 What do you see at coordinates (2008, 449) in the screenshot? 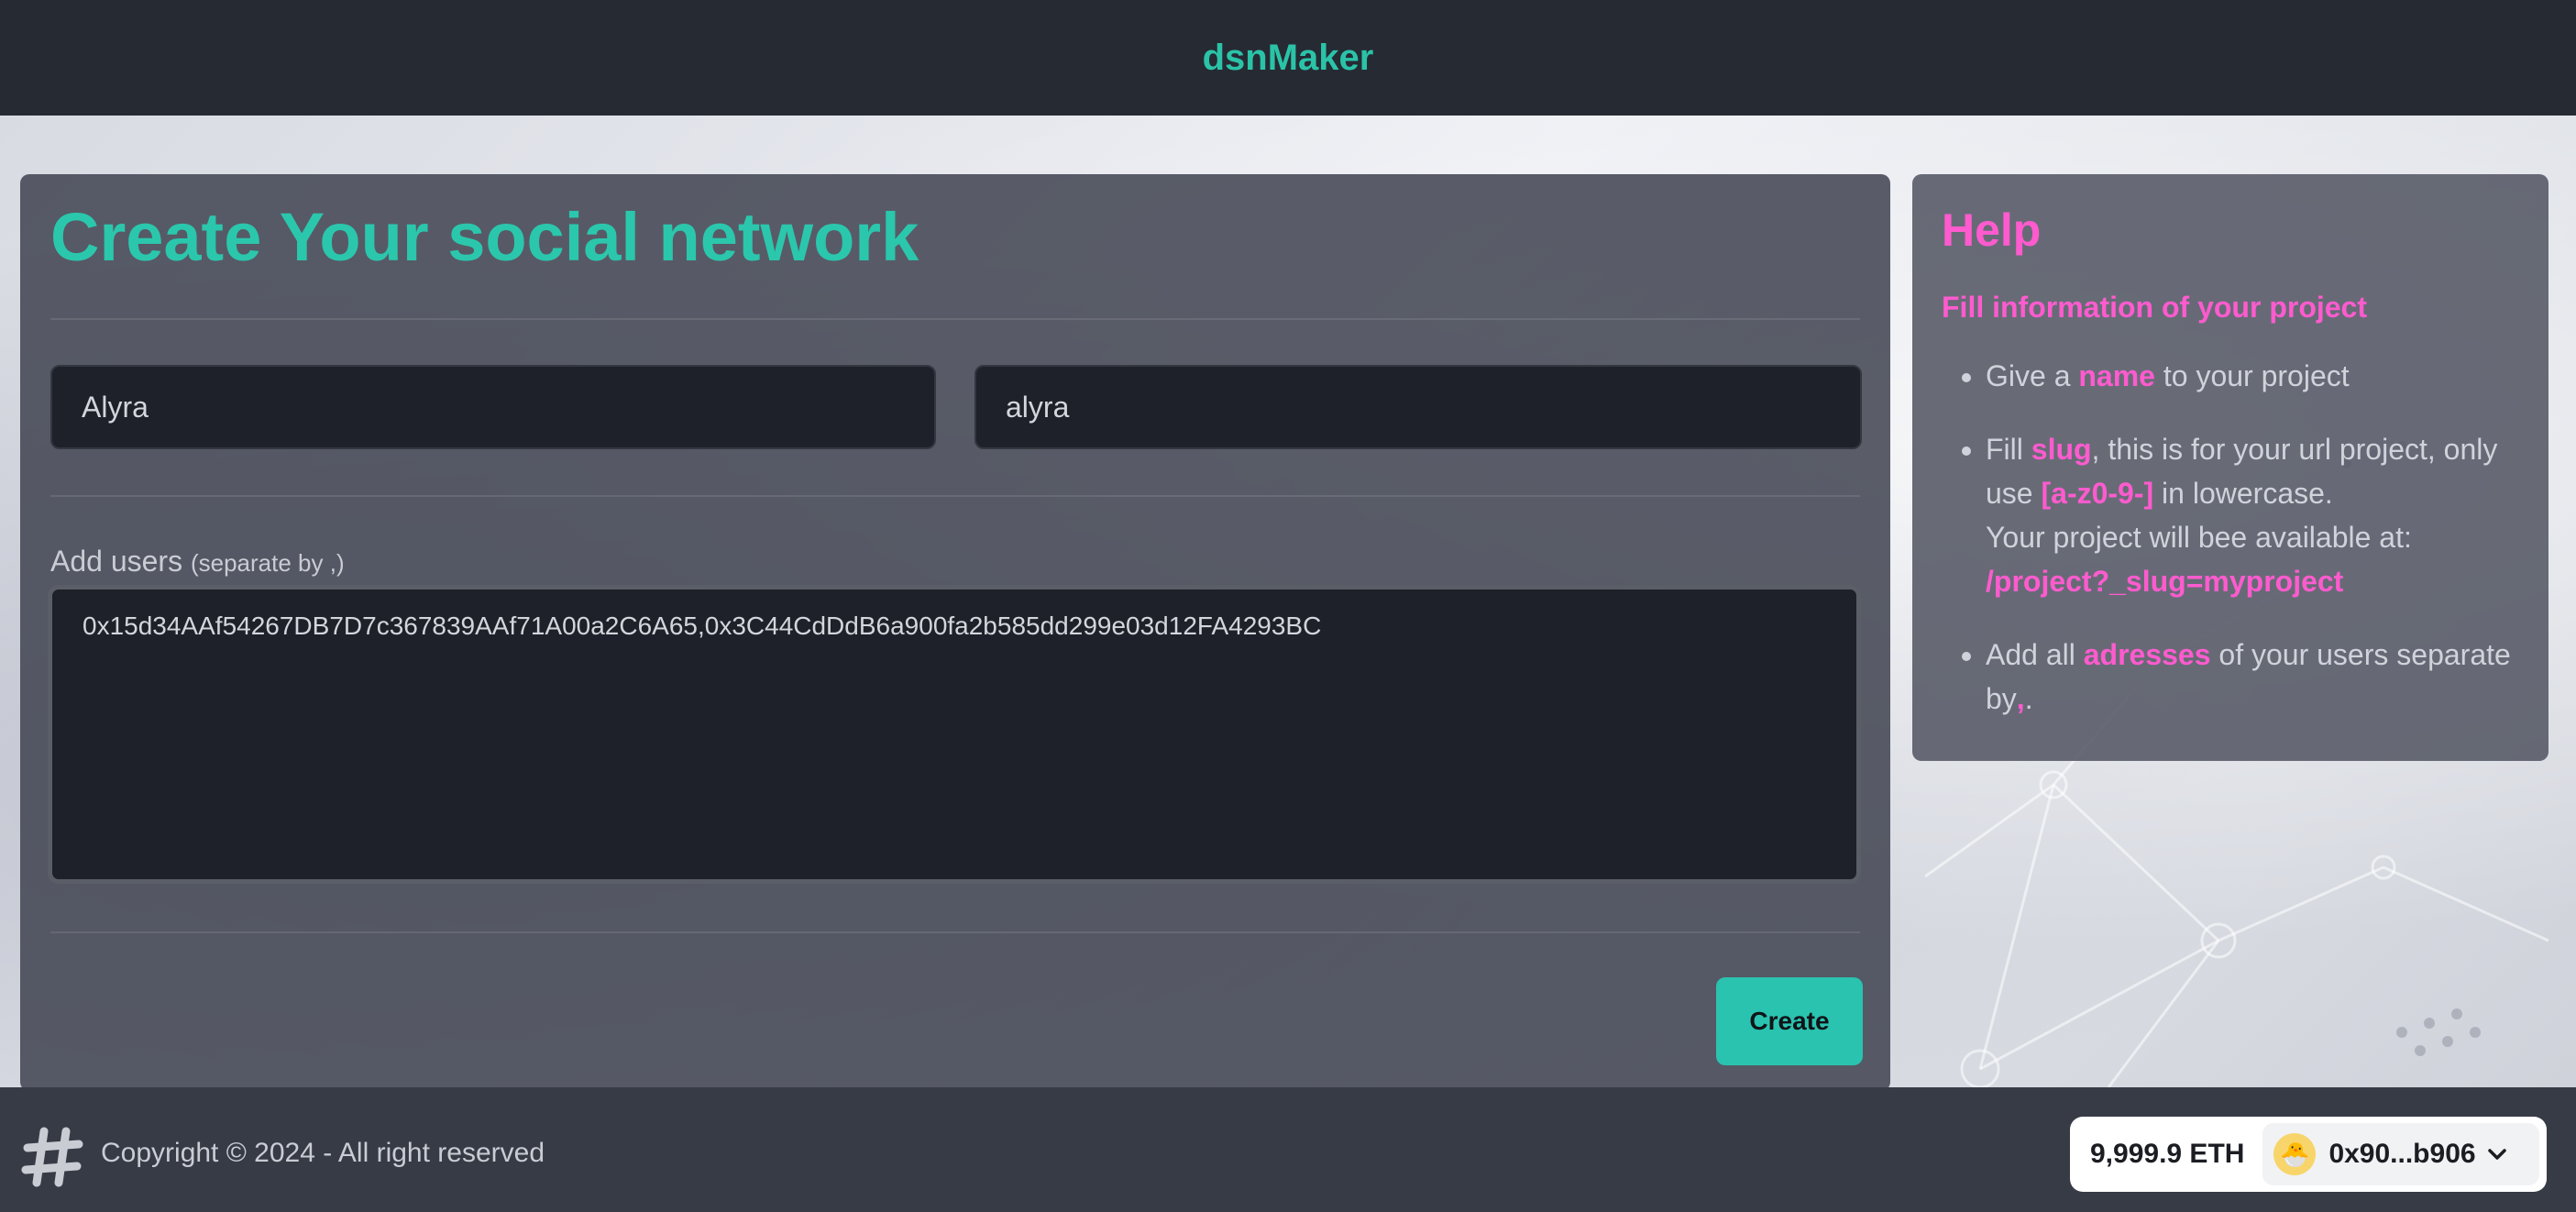
I see `help-text: Fill` at bounding box center [2008, 449].